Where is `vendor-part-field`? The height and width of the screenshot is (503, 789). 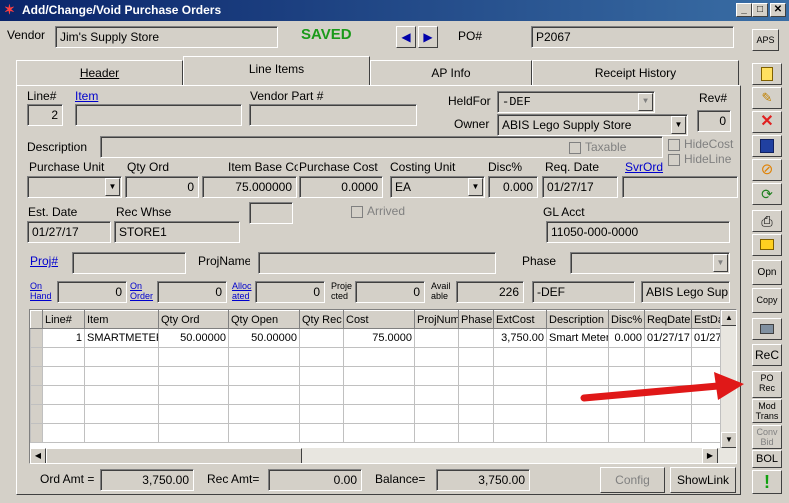 vendor-part-field is located at coordinates (333, 115).